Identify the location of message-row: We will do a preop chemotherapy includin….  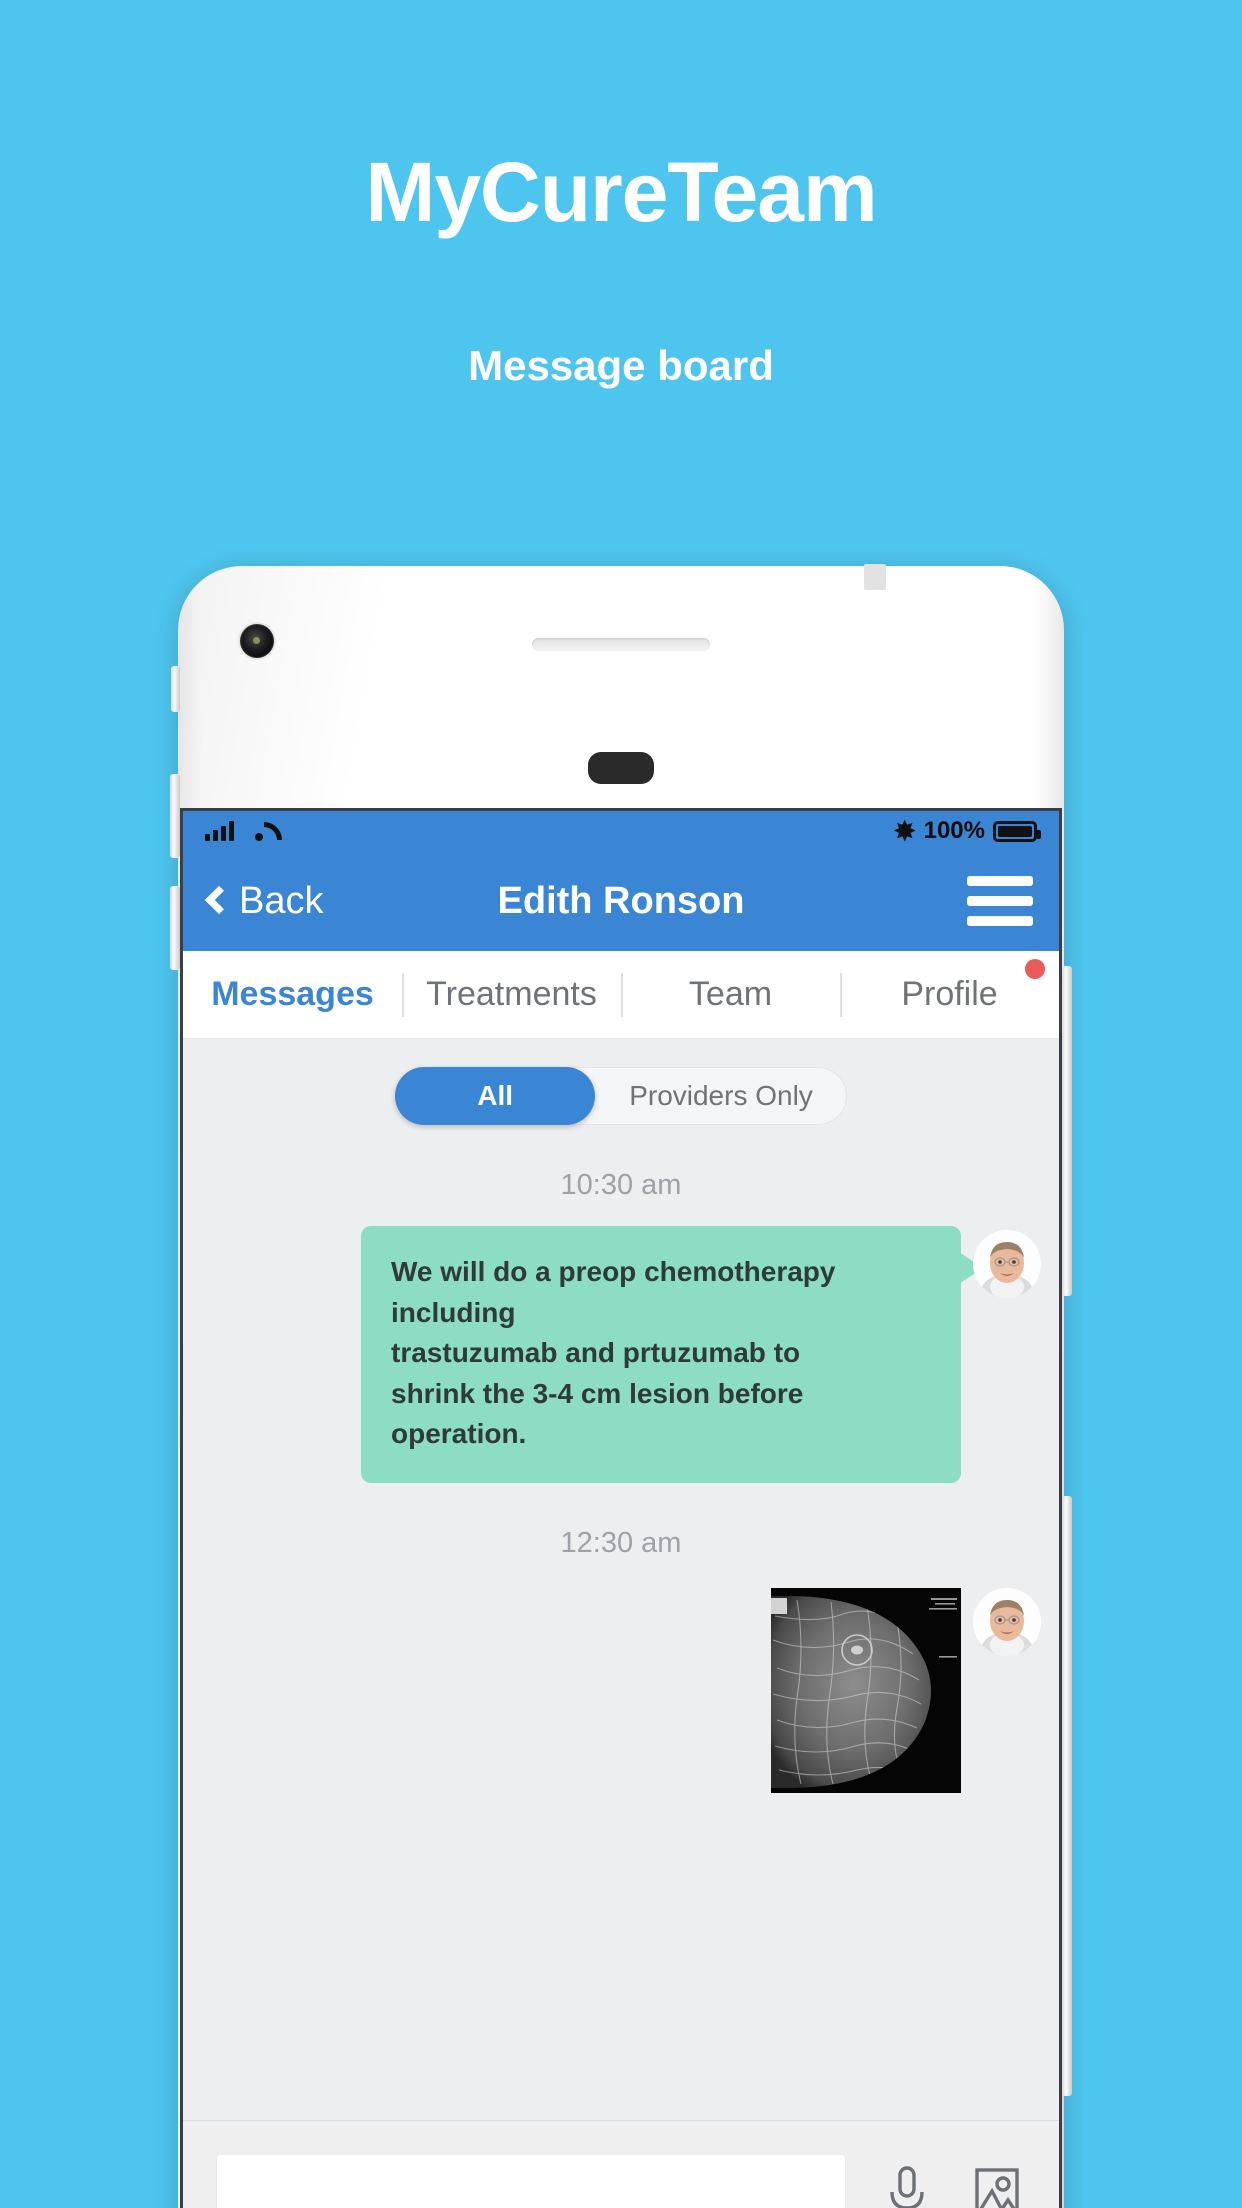
(621, 1354).